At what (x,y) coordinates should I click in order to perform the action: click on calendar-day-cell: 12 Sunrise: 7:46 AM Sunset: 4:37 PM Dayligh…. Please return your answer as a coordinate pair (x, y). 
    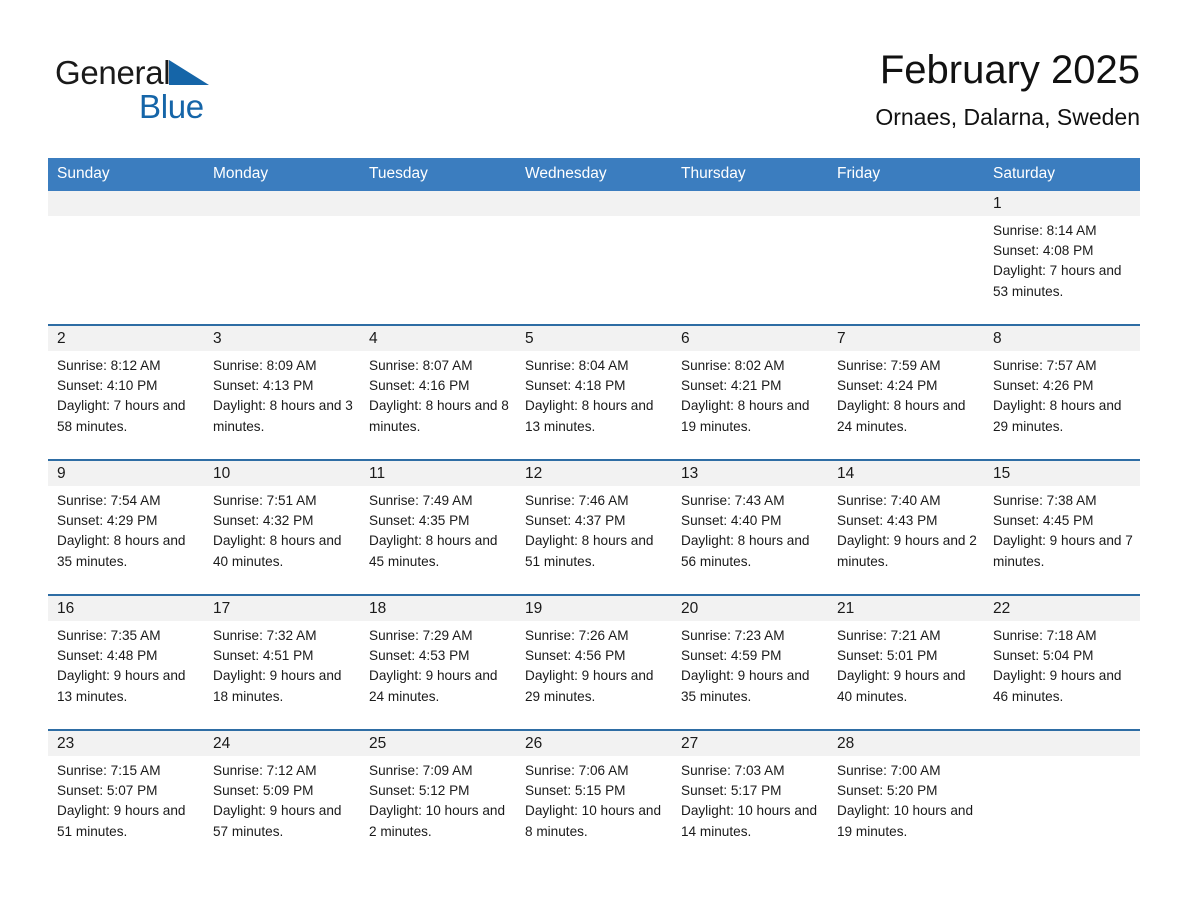
    Looking at the image, I should click on (594, 527).